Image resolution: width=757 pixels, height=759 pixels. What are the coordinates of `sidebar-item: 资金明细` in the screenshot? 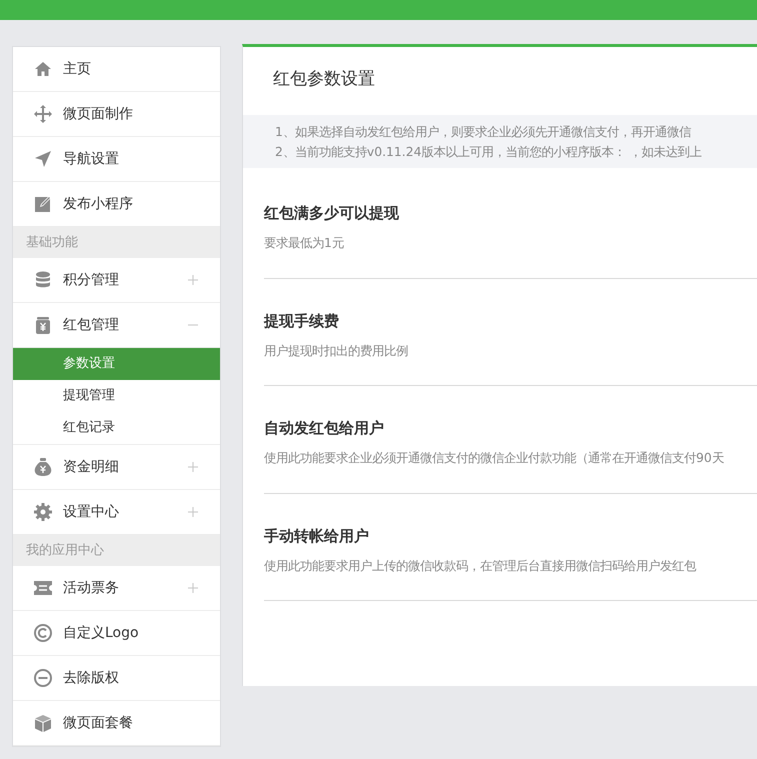 It's located at (116, 467).